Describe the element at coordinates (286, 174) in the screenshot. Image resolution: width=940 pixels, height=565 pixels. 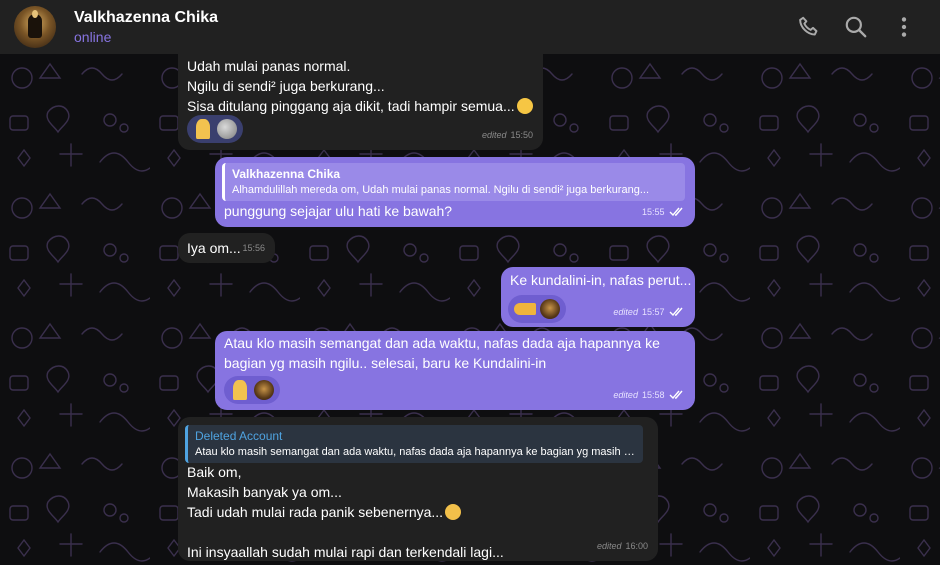
I see `reply-author: Valkhazenna Chika` at that location.